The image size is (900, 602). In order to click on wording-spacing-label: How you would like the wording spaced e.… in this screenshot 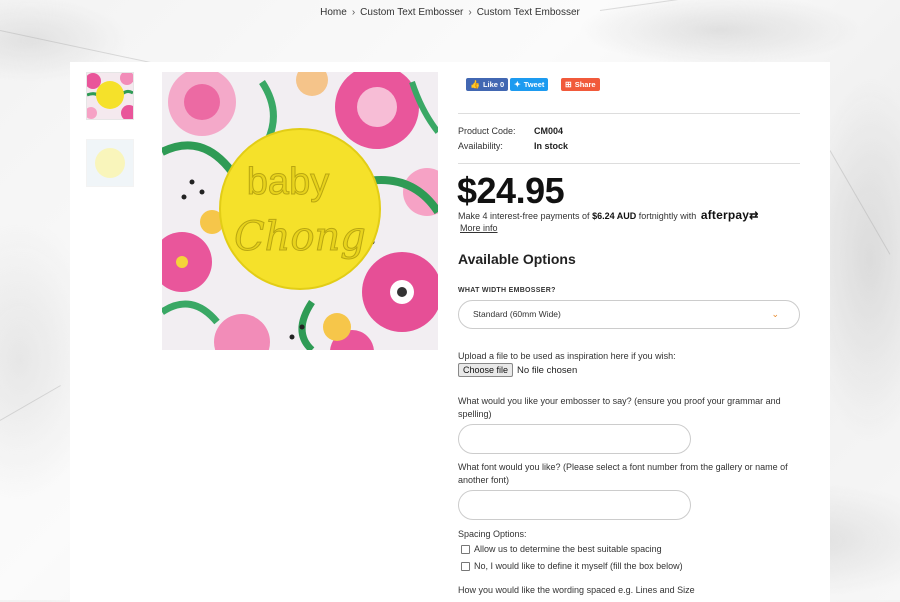, I will do `click(576, 590)`.